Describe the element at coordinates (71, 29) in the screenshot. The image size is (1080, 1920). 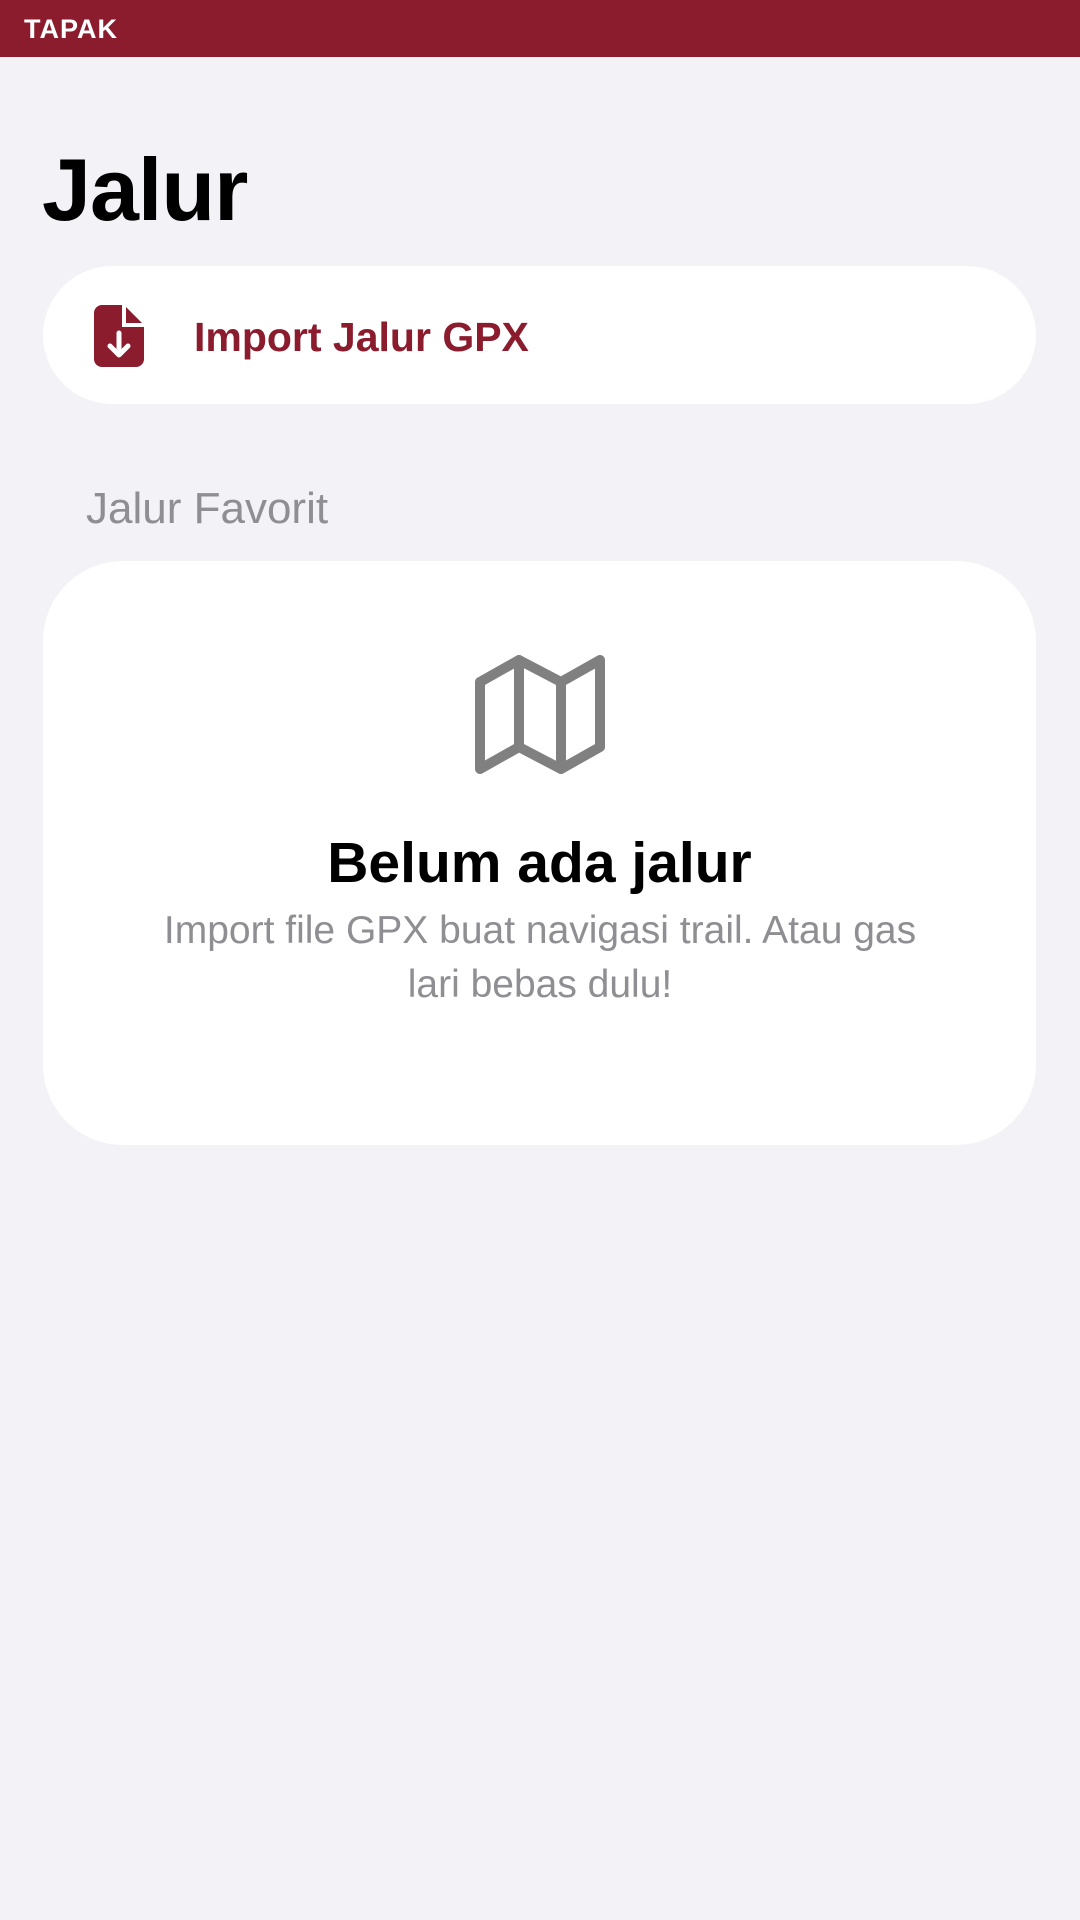
I see `app-brand: TAPAK` at that location.